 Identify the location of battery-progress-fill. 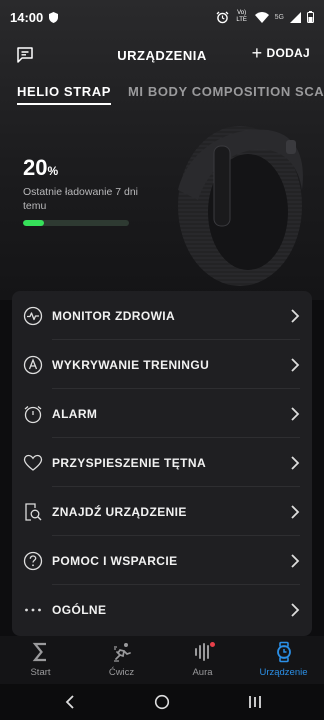
(34, 223).